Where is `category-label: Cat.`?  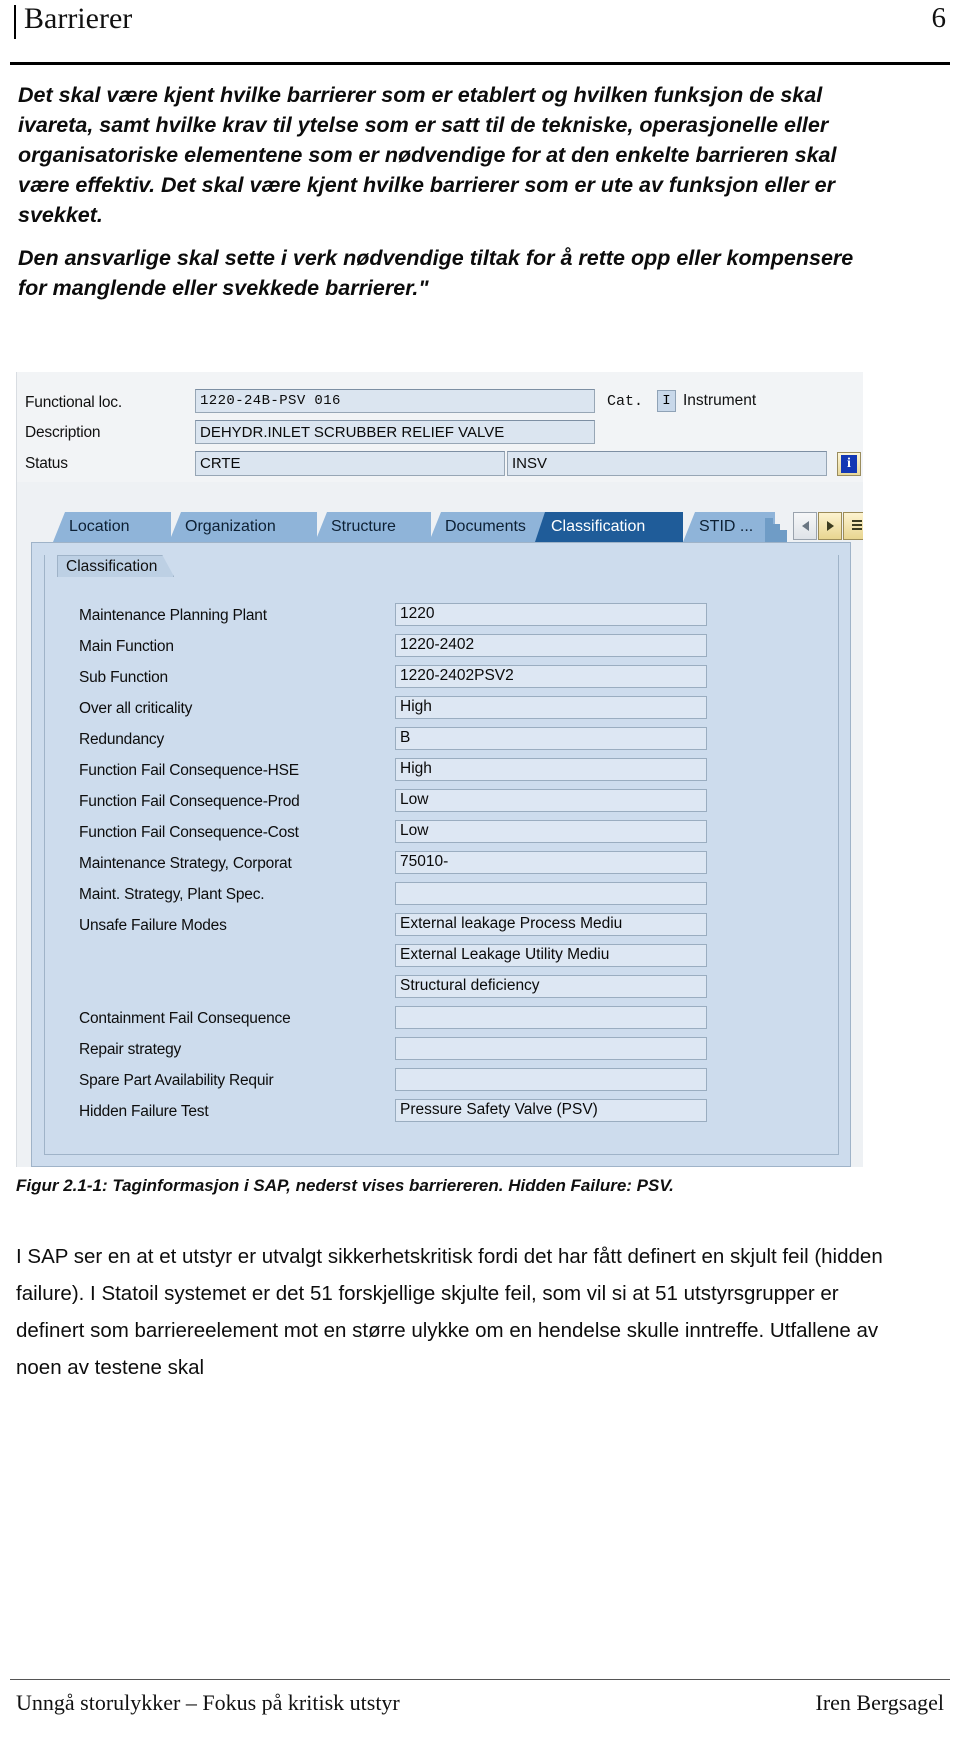
category-label: Cat. is located at coordinates (625, 401).